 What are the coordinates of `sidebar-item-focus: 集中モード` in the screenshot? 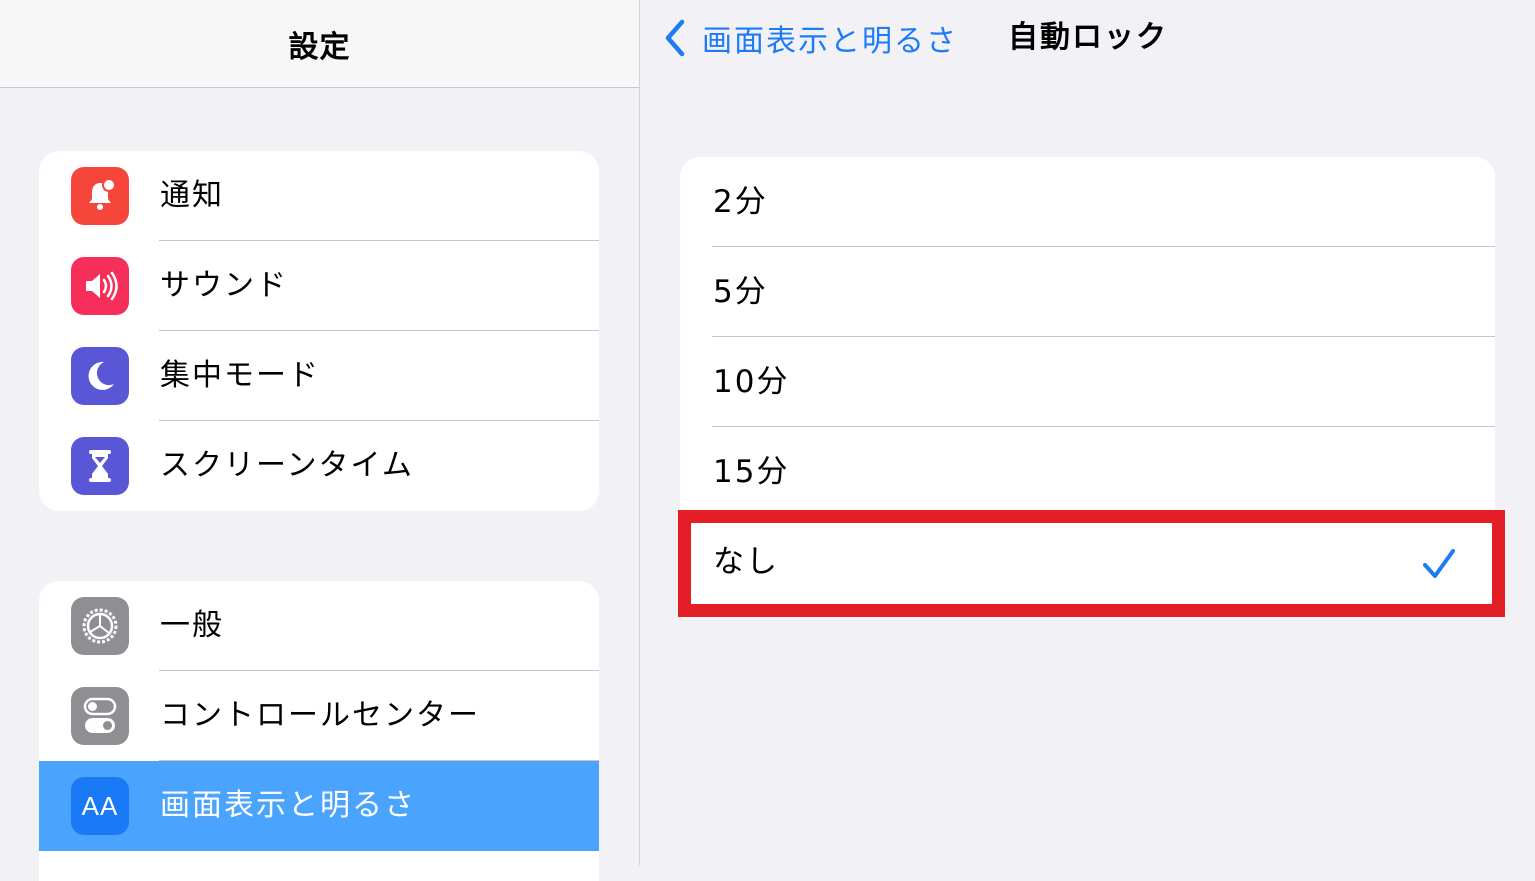 It's located at (319, 376).